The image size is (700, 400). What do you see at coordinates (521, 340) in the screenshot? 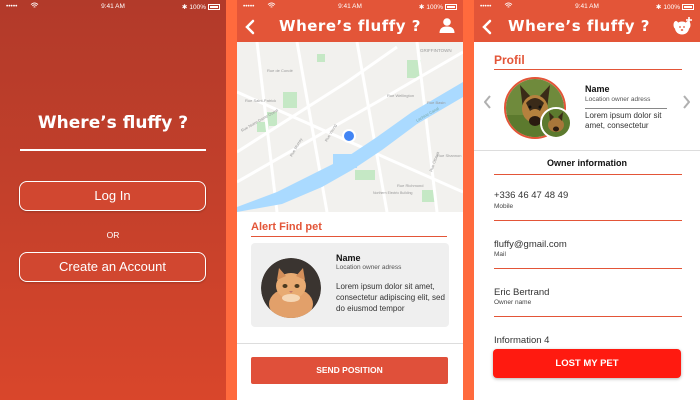
I see `owner-info4-value: Information 4` at bounding box center [521, 340].